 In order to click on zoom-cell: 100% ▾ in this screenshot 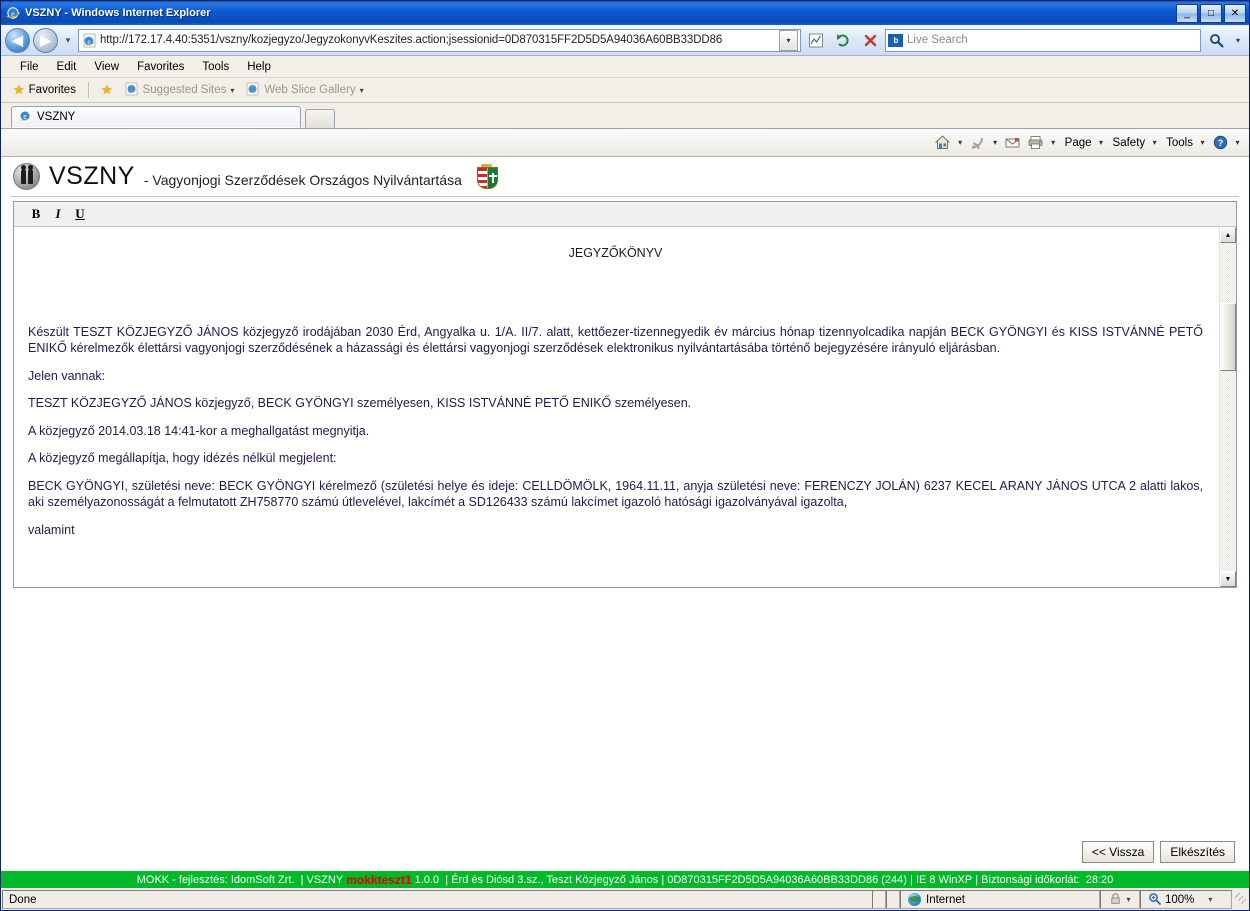, I will do `click(1186, 899)`.